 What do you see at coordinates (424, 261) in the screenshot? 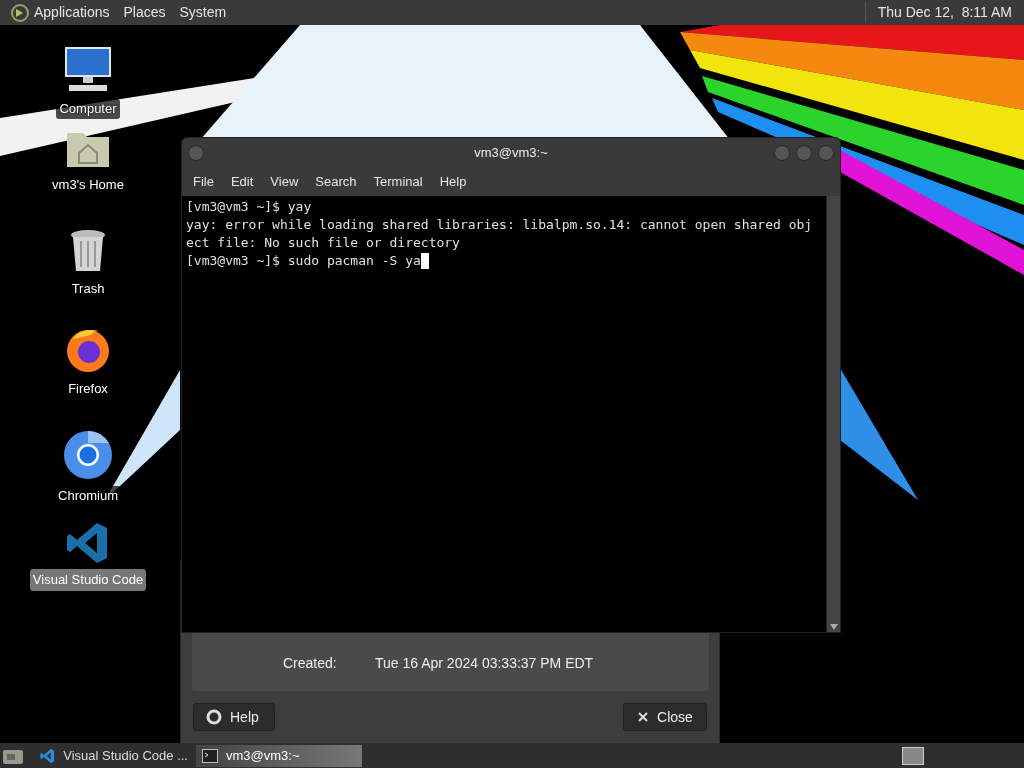
I see `text-cursor` at bounding box center [424, 261].